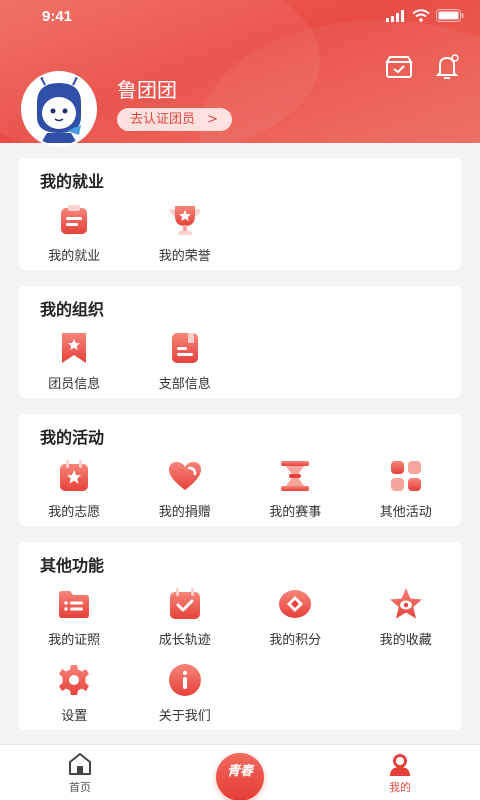  I want to click on menu-item-my-honors: 我的荣誉, so click(185, 238).